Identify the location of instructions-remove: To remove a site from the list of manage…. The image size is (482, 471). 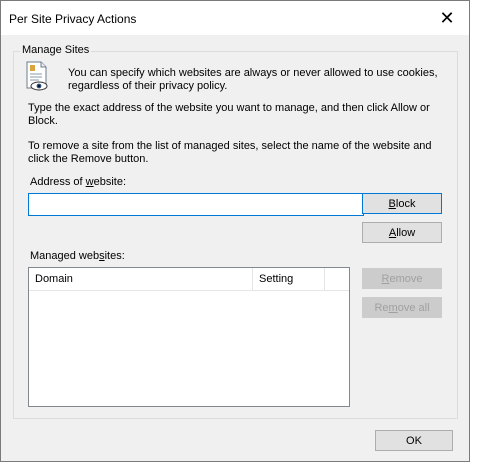
(230, 152).